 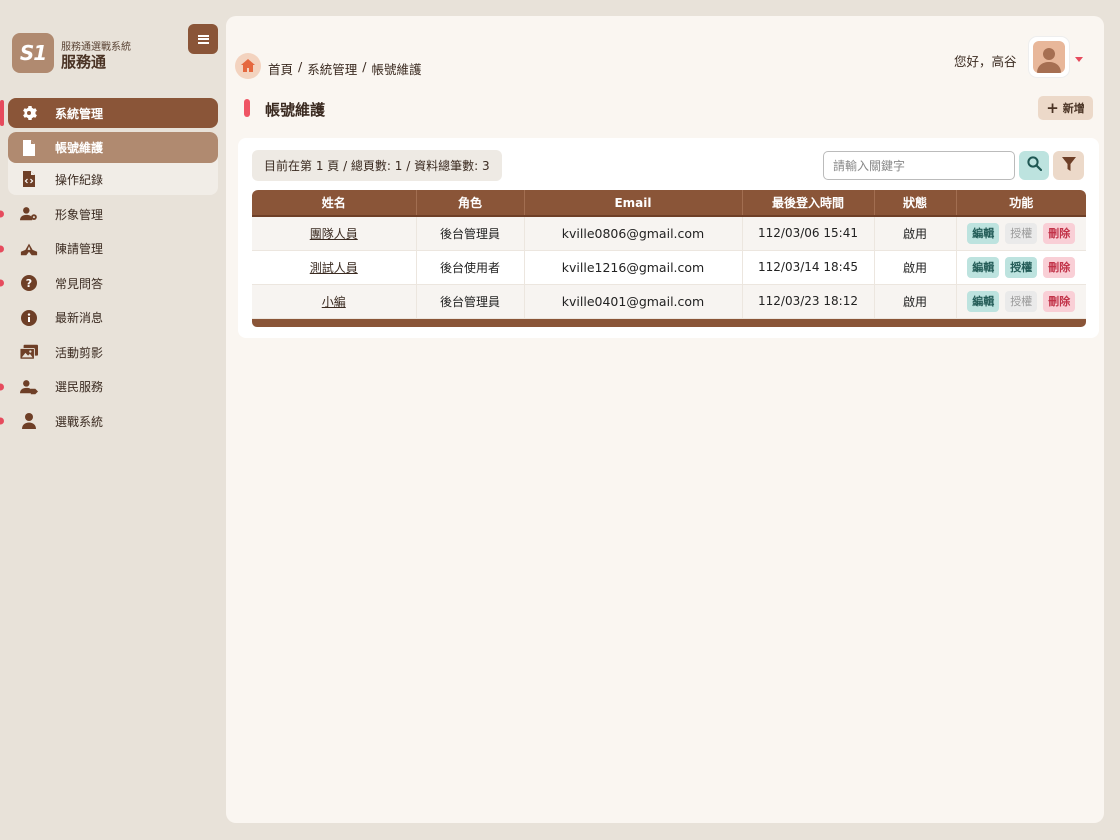 I want to click on filter-button, so click(x=1068, y=165).